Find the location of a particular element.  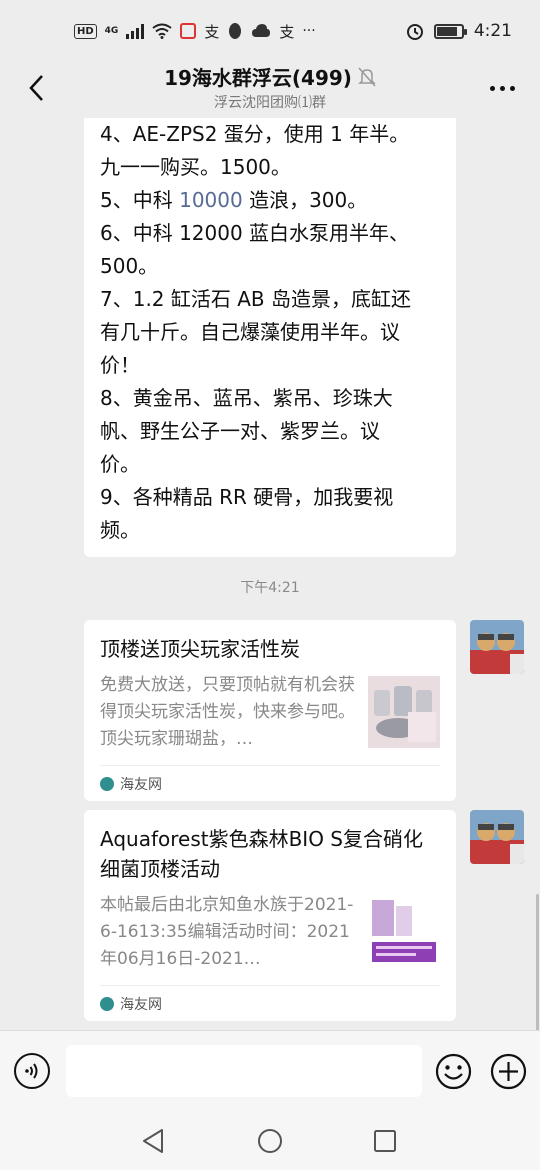

chat-subtitle: 浮云沈阳团购⑴群 is located at coordinates (270, 103).